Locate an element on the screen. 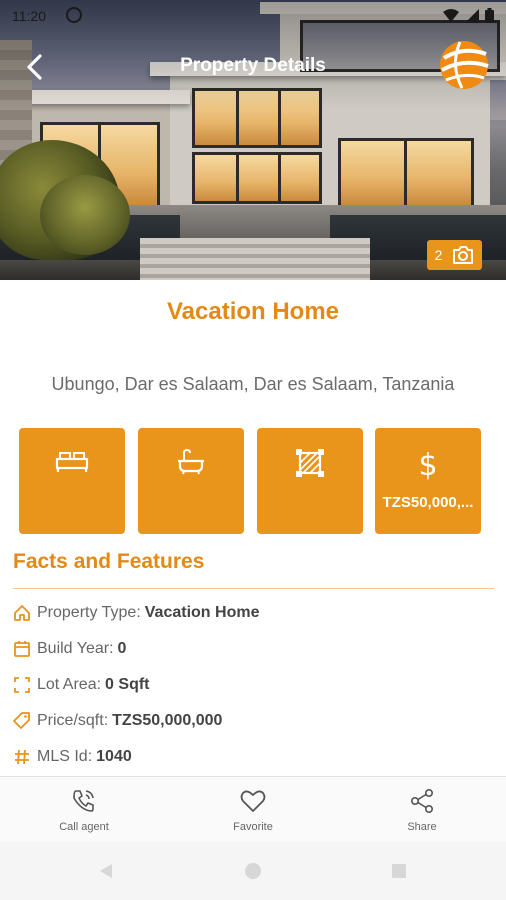 Image resolution: width=506 pixels, height=900 pixels. fact-label: MLS Id: is located at coordinates (65, 756).